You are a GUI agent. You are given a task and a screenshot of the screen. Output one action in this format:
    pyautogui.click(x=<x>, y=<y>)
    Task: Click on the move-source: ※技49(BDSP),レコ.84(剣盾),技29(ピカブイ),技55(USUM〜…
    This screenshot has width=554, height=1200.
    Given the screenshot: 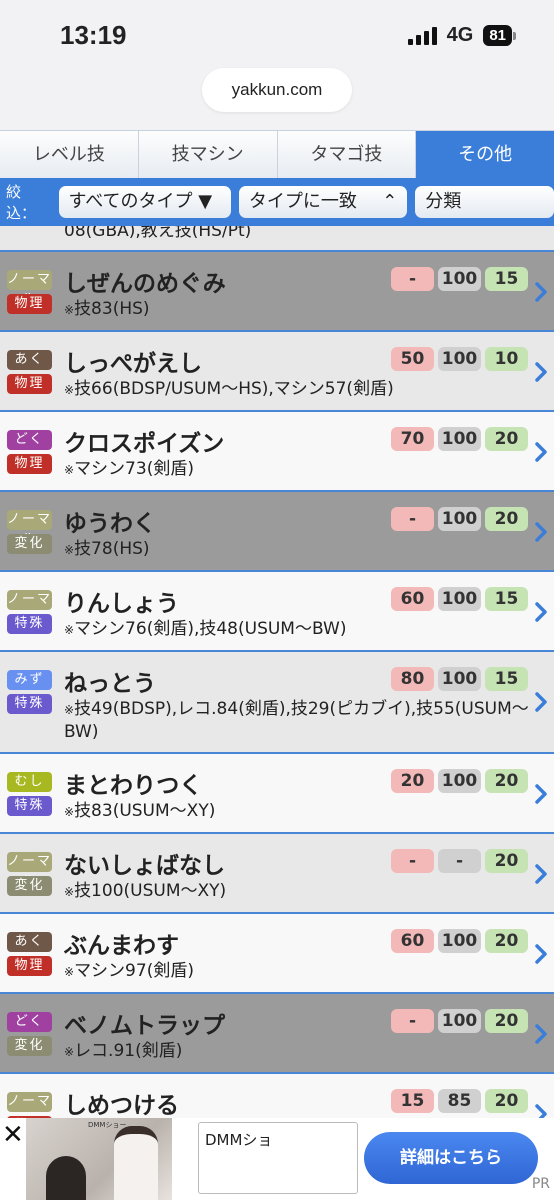 What is the action you would take?
    pyautogui.click(x=296, y=720)
    